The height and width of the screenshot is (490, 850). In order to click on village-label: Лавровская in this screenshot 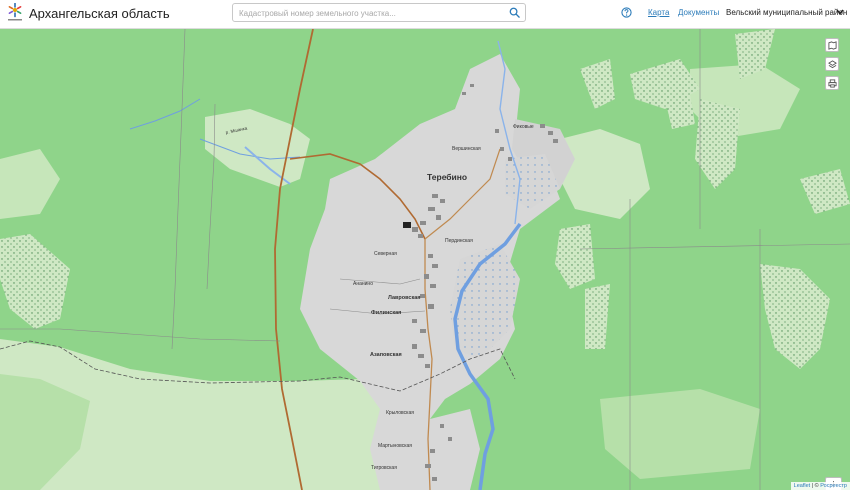, I will do `click(404, 298)`.